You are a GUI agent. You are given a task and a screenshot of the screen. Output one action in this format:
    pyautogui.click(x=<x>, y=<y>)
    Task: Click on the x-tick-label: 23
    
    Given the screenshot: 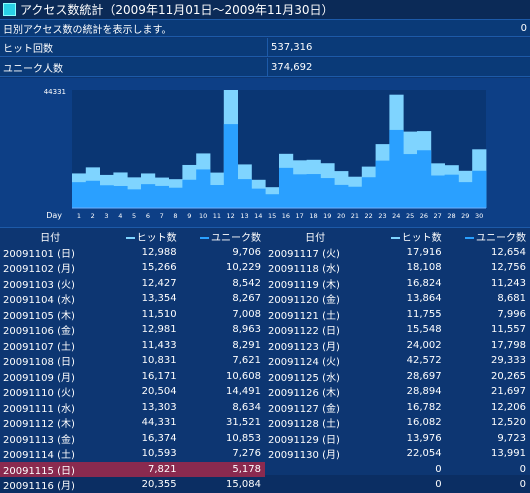 What is the action you would take?
    pyautogui.click(x=382, y=216)
    